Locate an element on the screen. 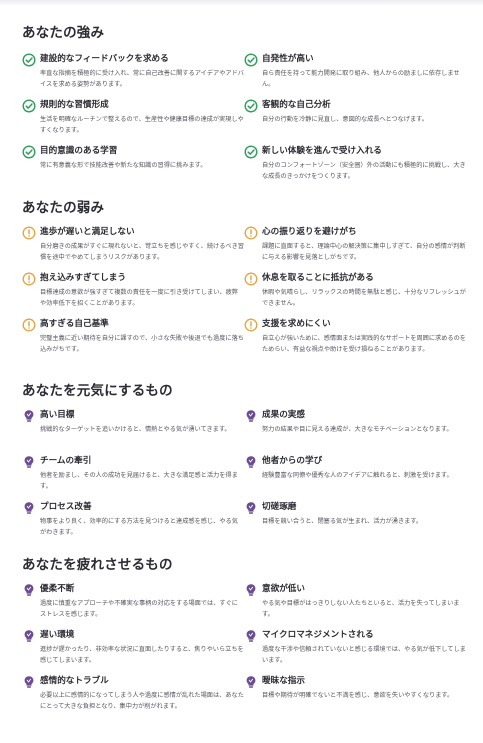 The height and width of the screenshot is (743, 483). item-title: プロセス改善 is located at coordinates (66, 507).